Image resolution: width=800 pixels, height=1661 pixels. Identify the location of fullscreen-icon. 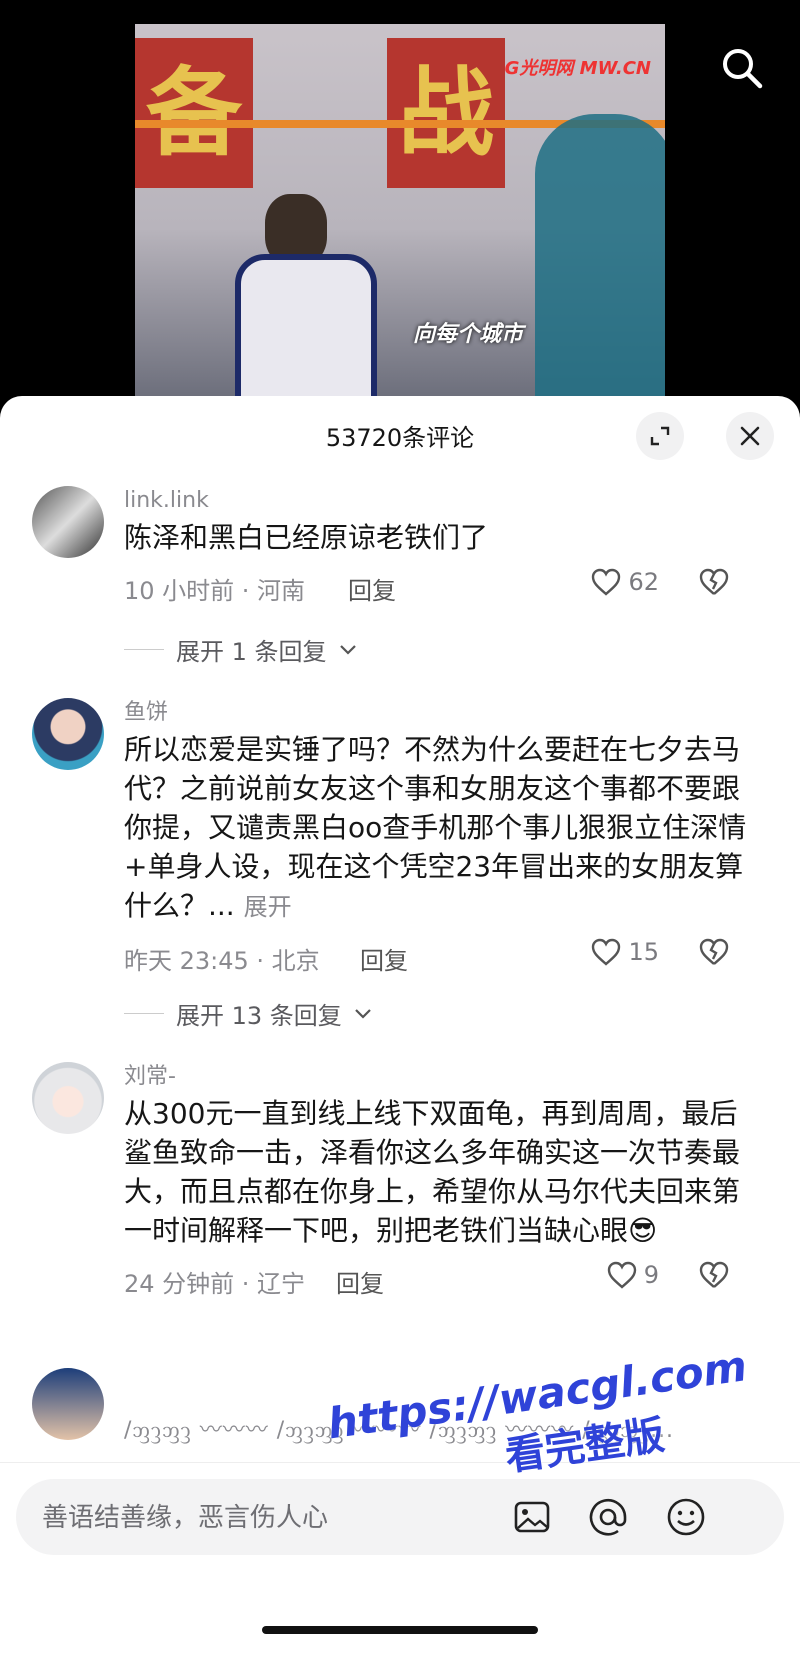
(660, 436).